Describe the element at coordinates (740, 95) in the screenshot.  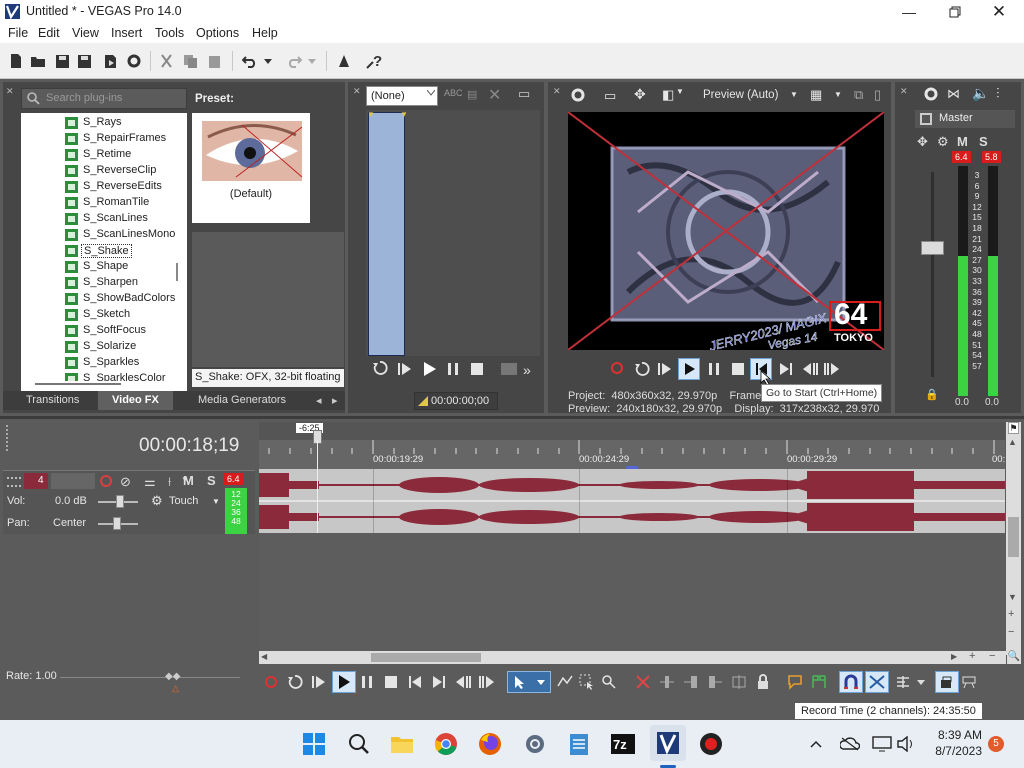
I see `preview-quality-select: Preview (Auto)` at that location.